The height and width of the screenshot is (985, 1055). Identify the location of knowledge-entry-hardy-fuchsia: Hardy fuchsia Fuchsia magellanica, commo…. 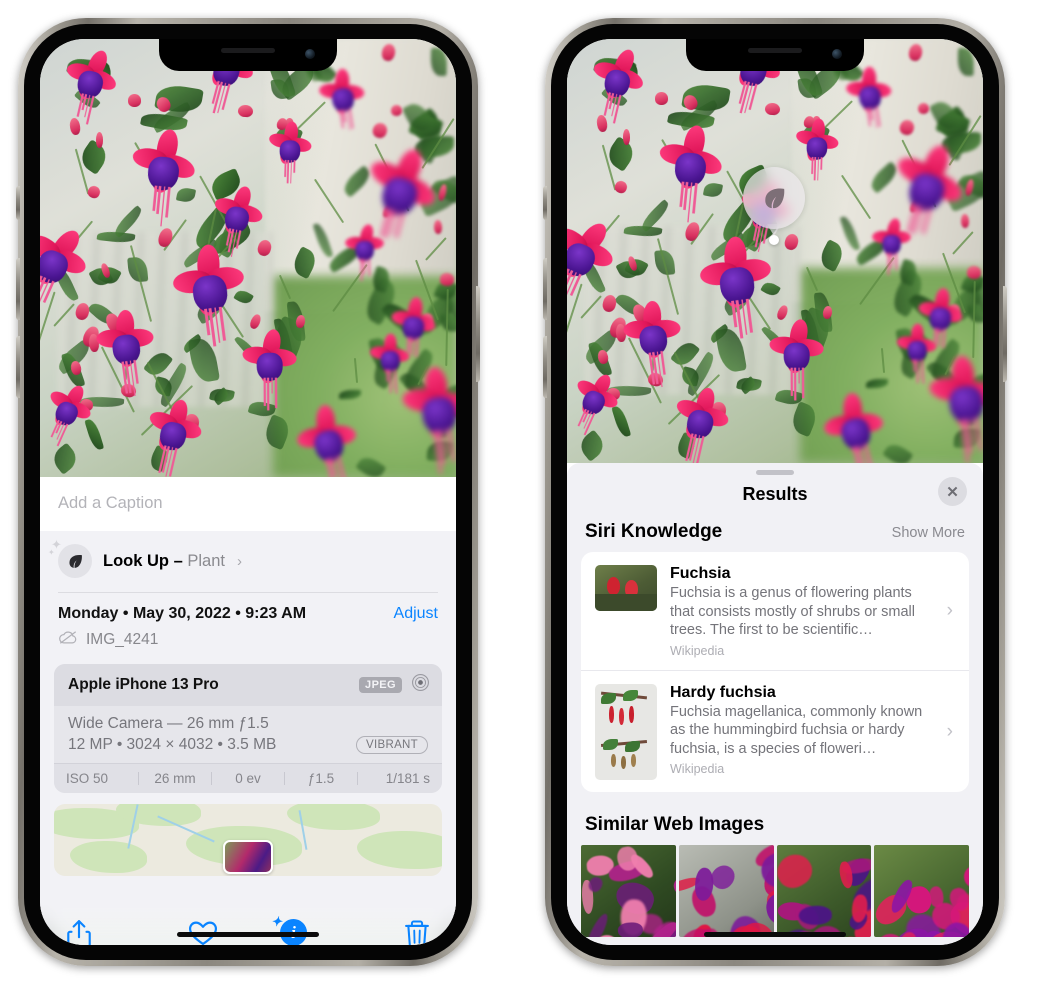
(775, 730).